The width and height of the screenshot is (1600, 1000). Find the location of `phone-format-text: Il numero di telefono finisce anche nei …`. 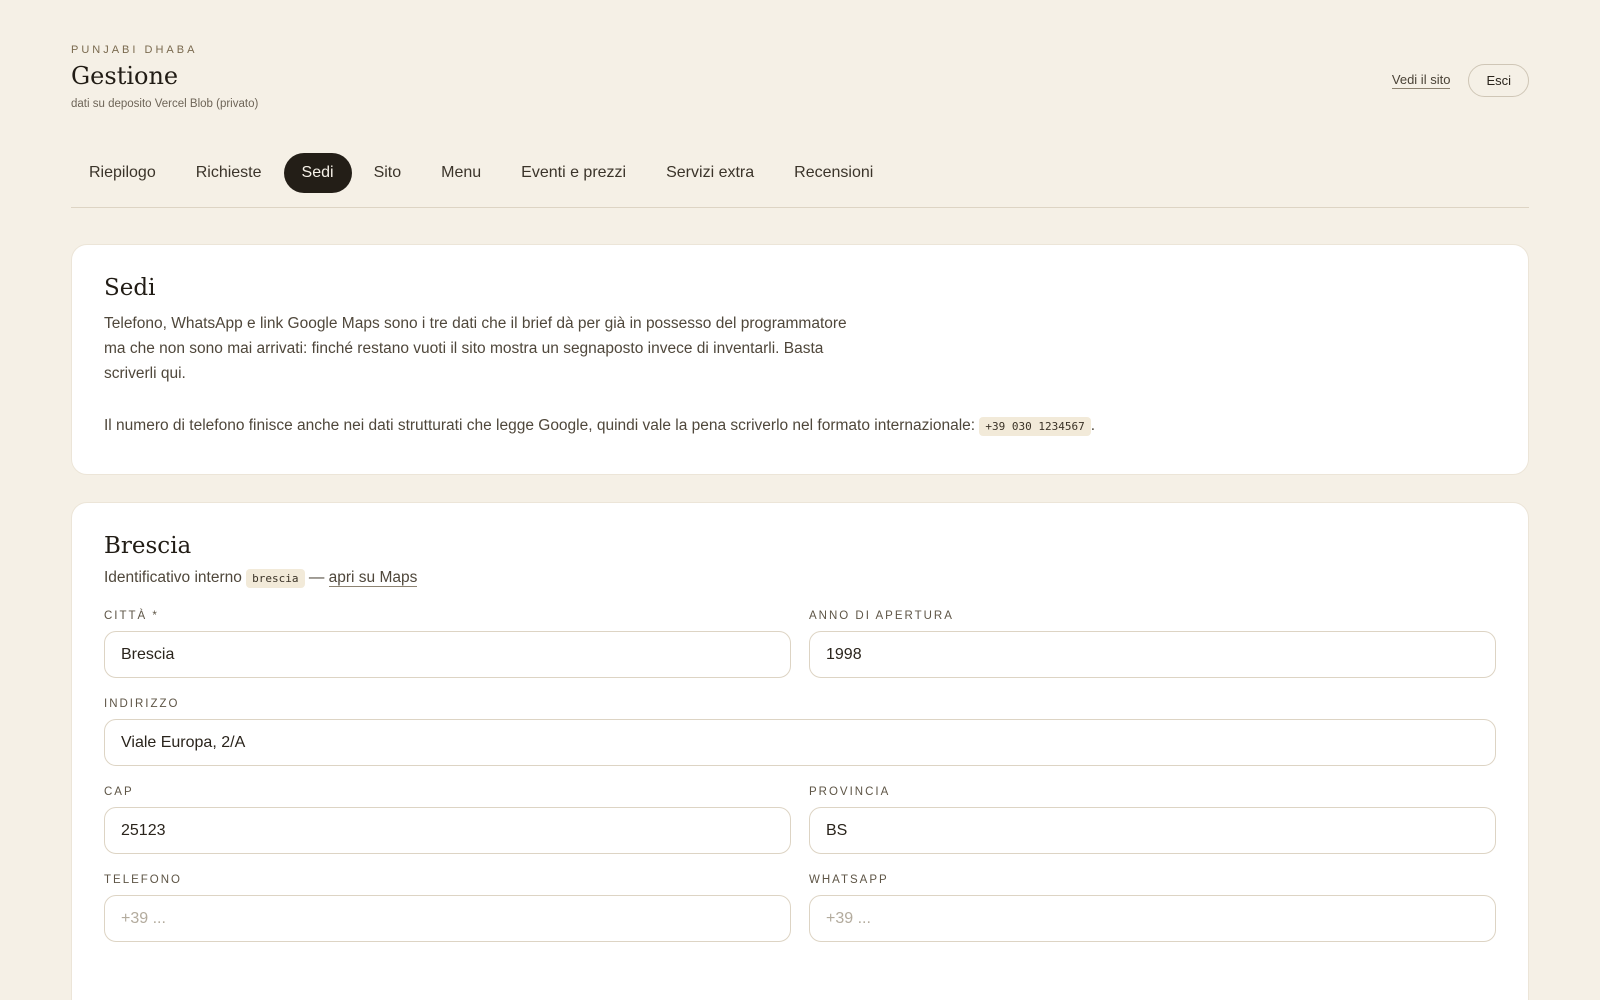

phone-format-text: Il numero di telefono finisce anche nei … is located at coordinates (540, 425).